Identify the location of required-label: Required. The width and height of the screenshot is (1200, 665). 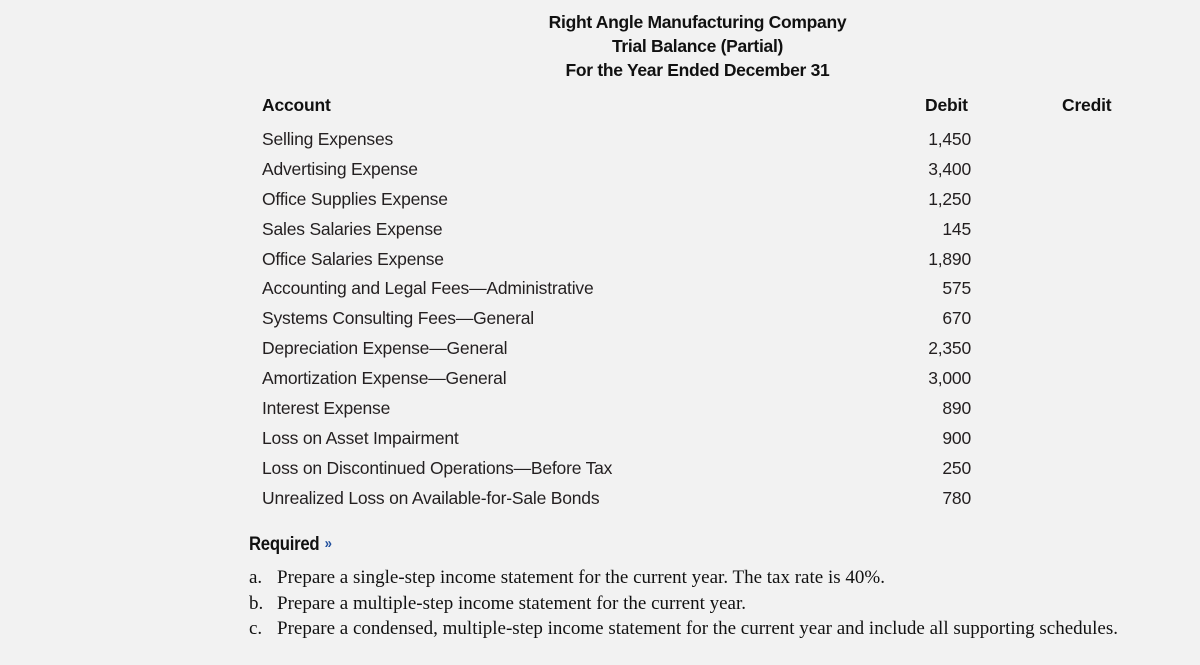
(284, 544).